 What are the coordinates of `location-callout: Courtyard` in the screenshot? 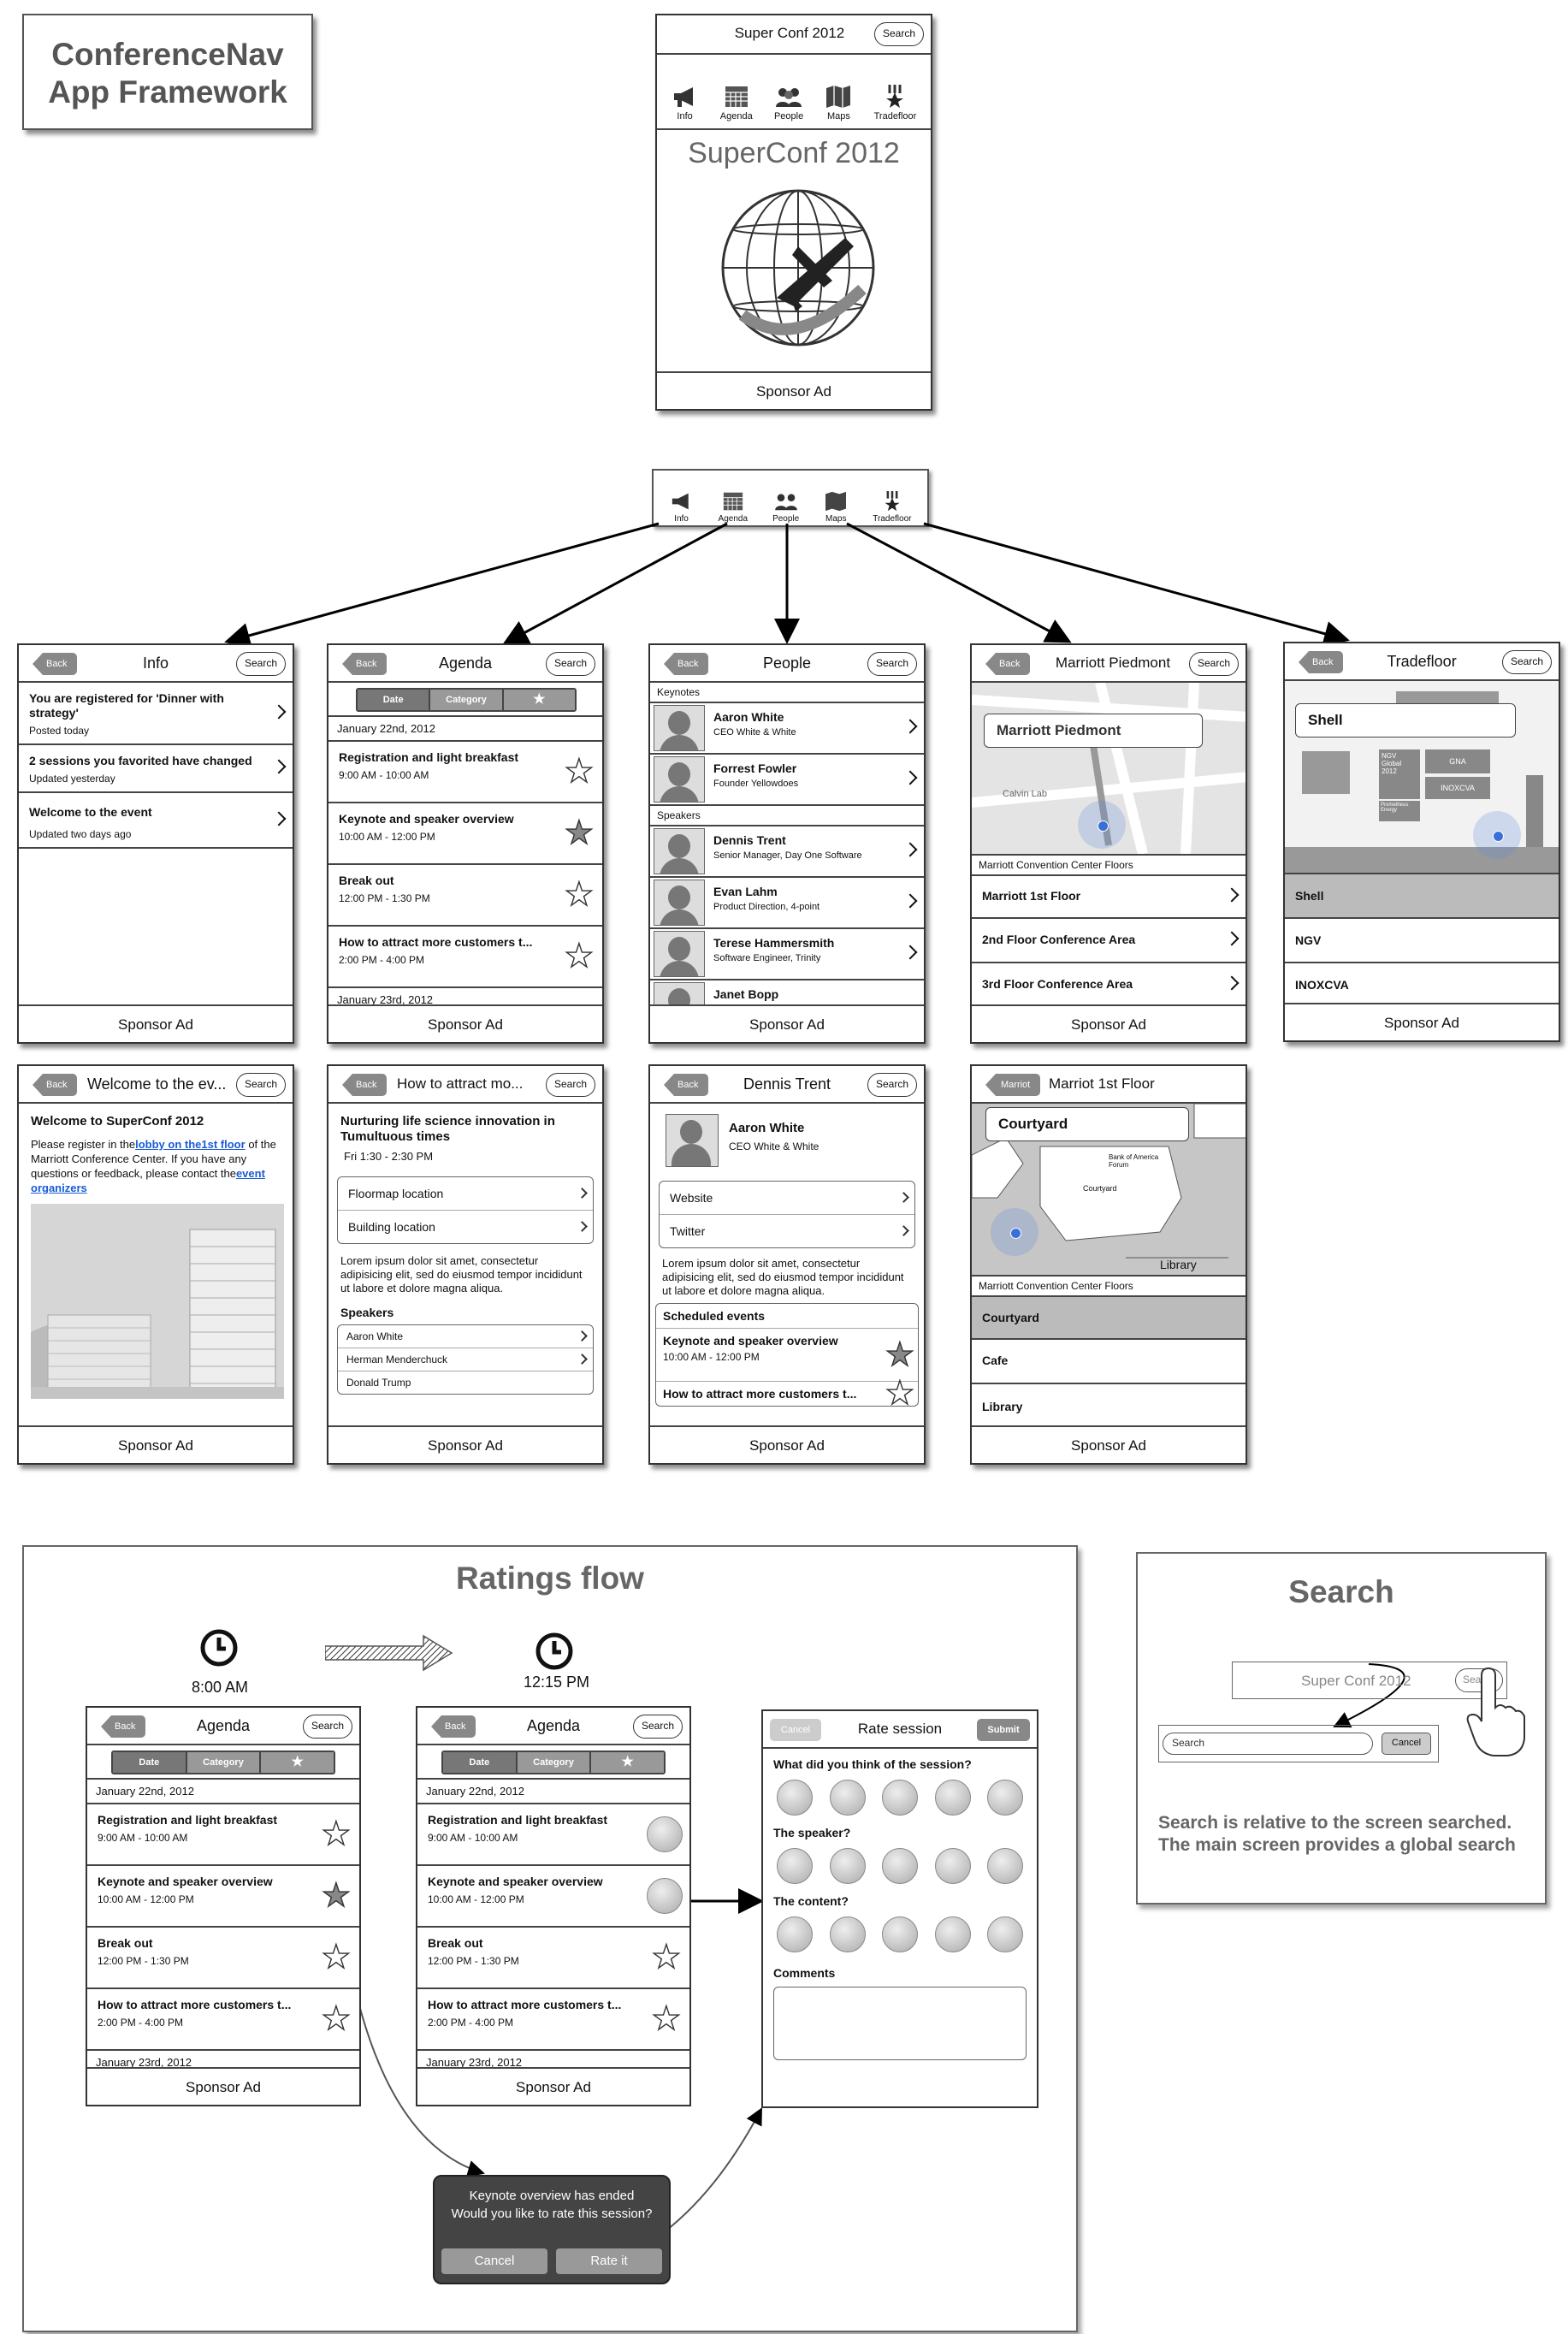 It's located at (1087, 1124).